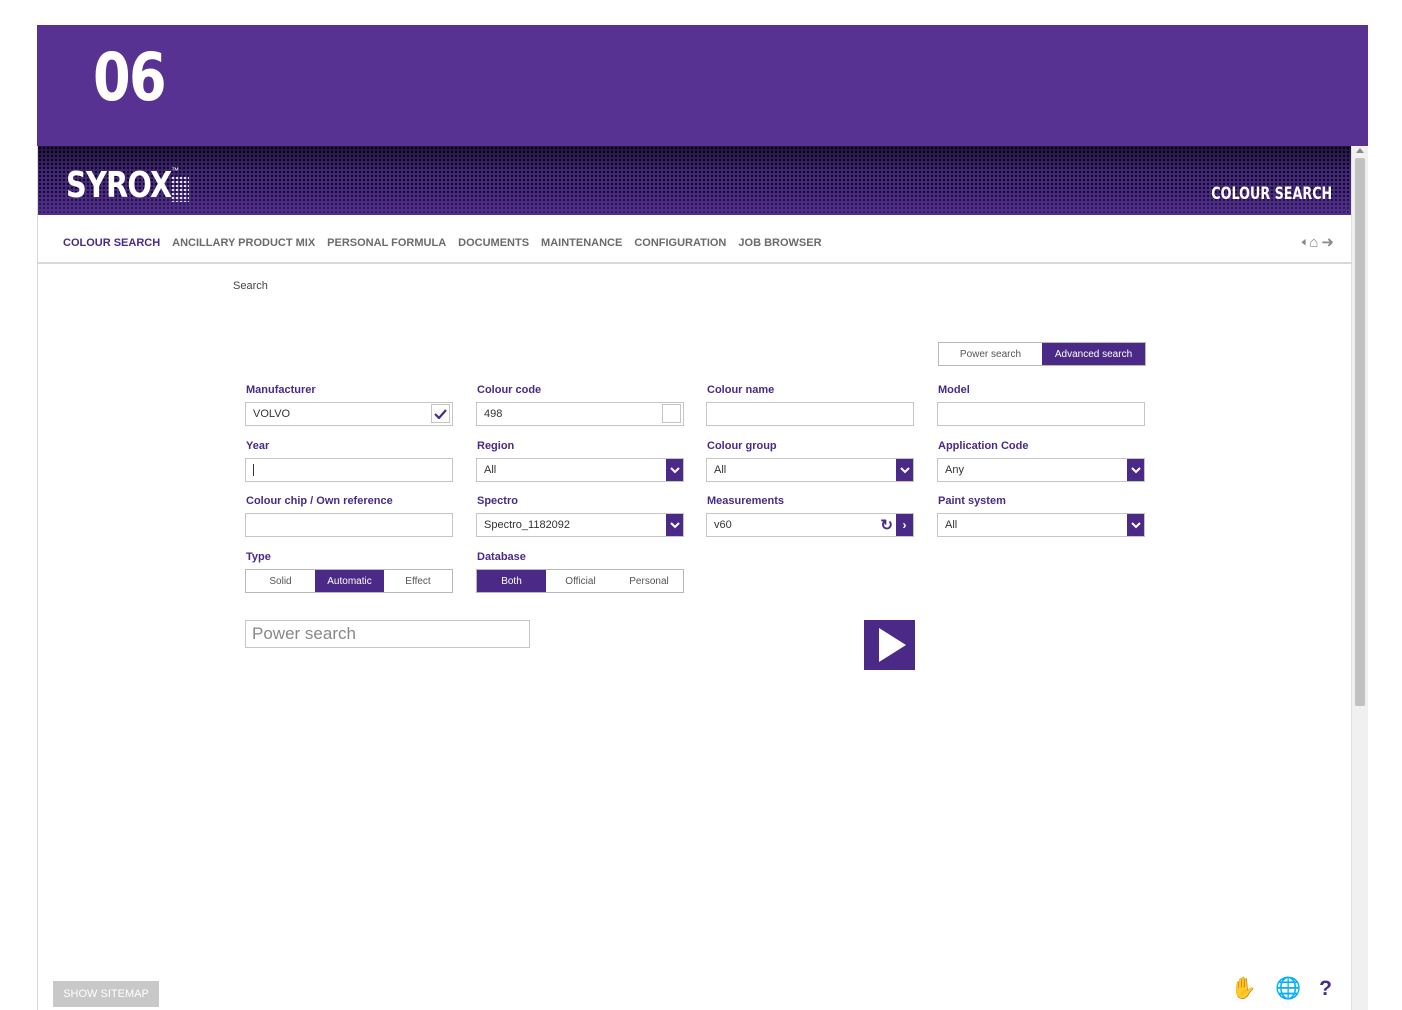  Describe the element at coordinates (1313, 242) in the screenshot. I see `home-icon: ⌂` at that location.